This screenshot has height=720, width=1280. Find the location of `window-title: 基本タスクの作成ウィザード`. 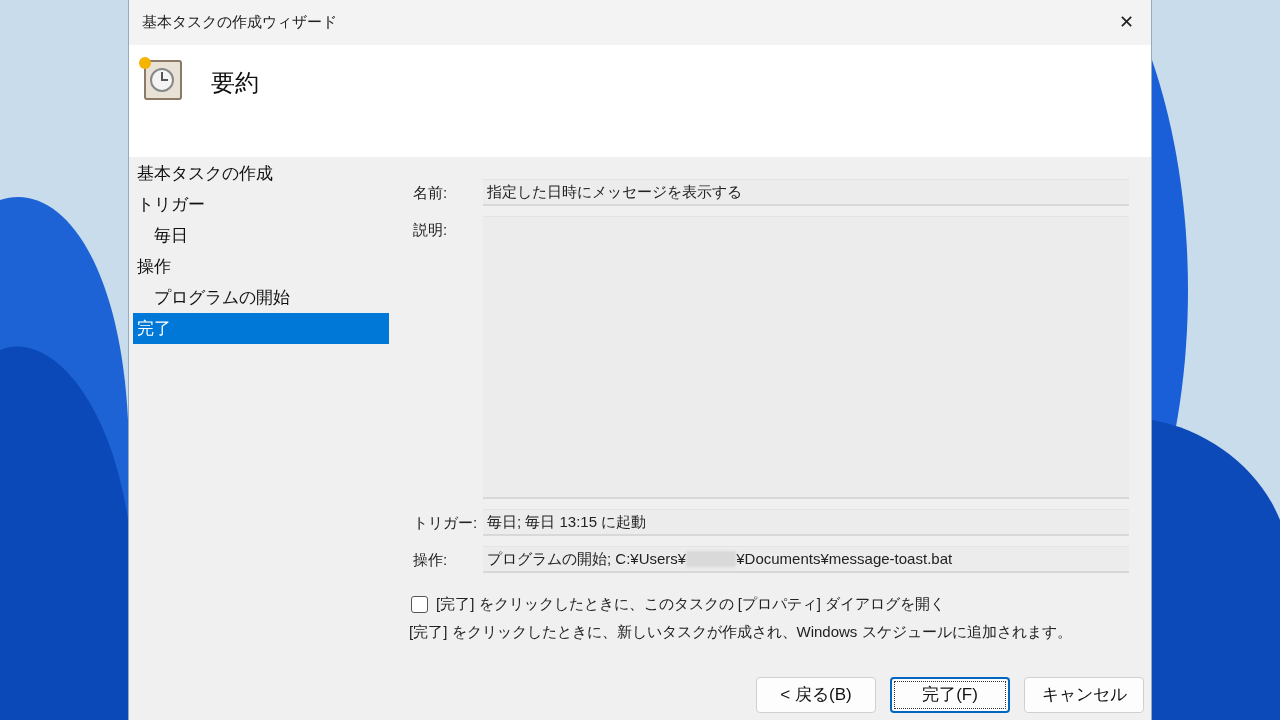

window-title: 基本タスクの作成ウィザード is located at coordinates (239, 22).